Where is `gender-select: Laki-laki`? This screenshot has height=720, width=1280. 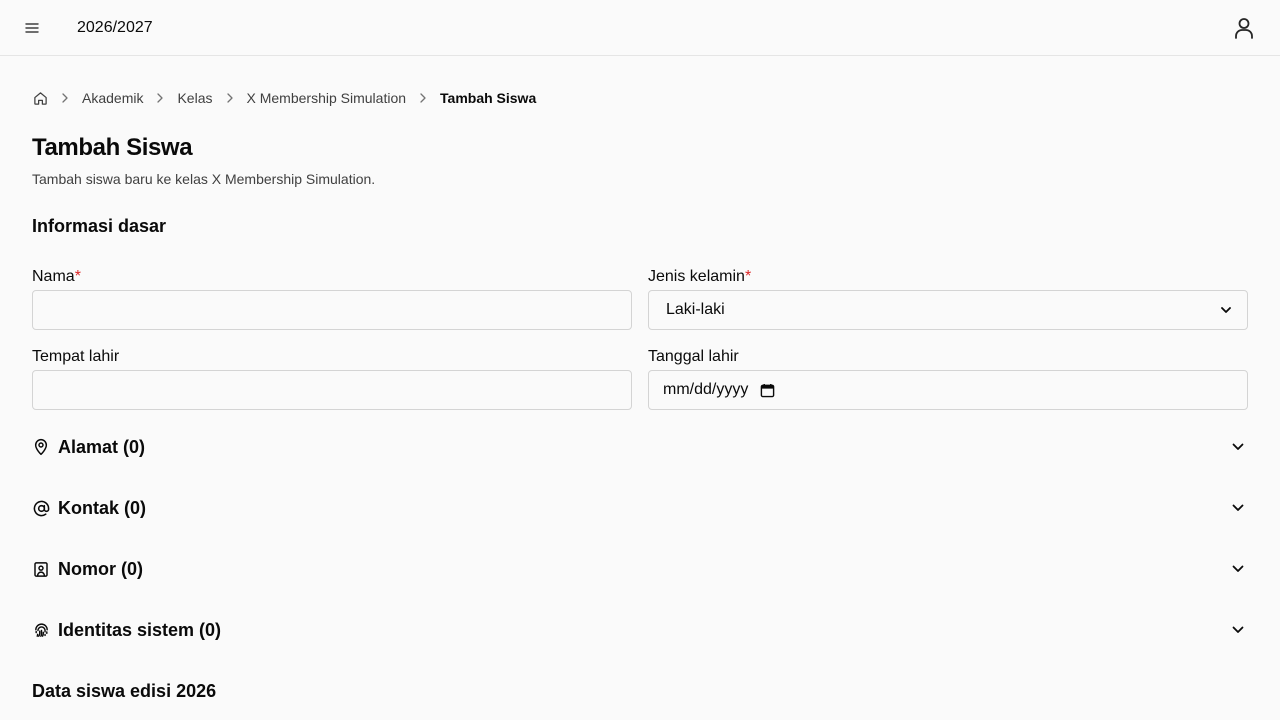 gender-select: Laki-laki is located at coordinates (948, 310).